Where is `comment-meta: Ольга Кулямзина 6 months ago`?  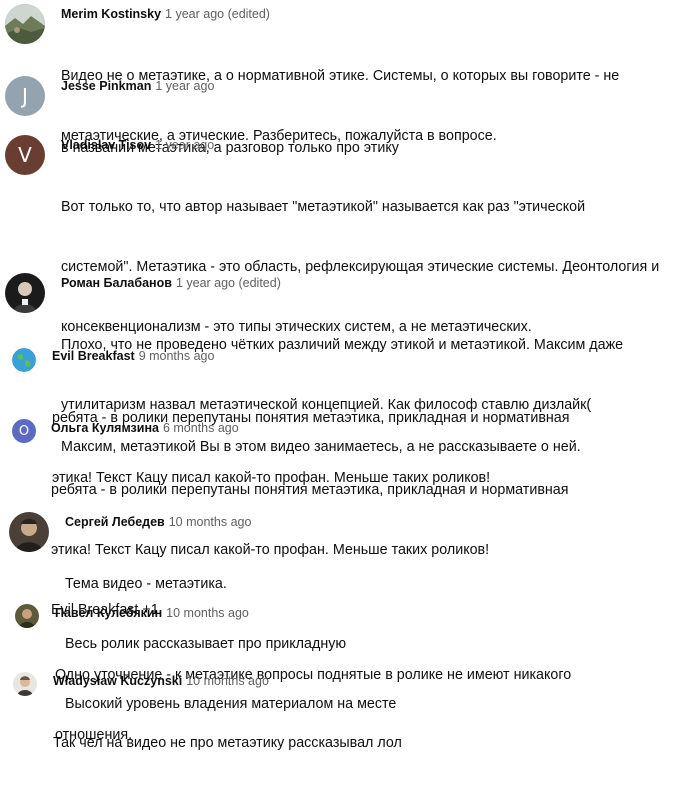 comment-meta: Ольга Кулямзина 6 months ago is located at coordinates (145, 428).